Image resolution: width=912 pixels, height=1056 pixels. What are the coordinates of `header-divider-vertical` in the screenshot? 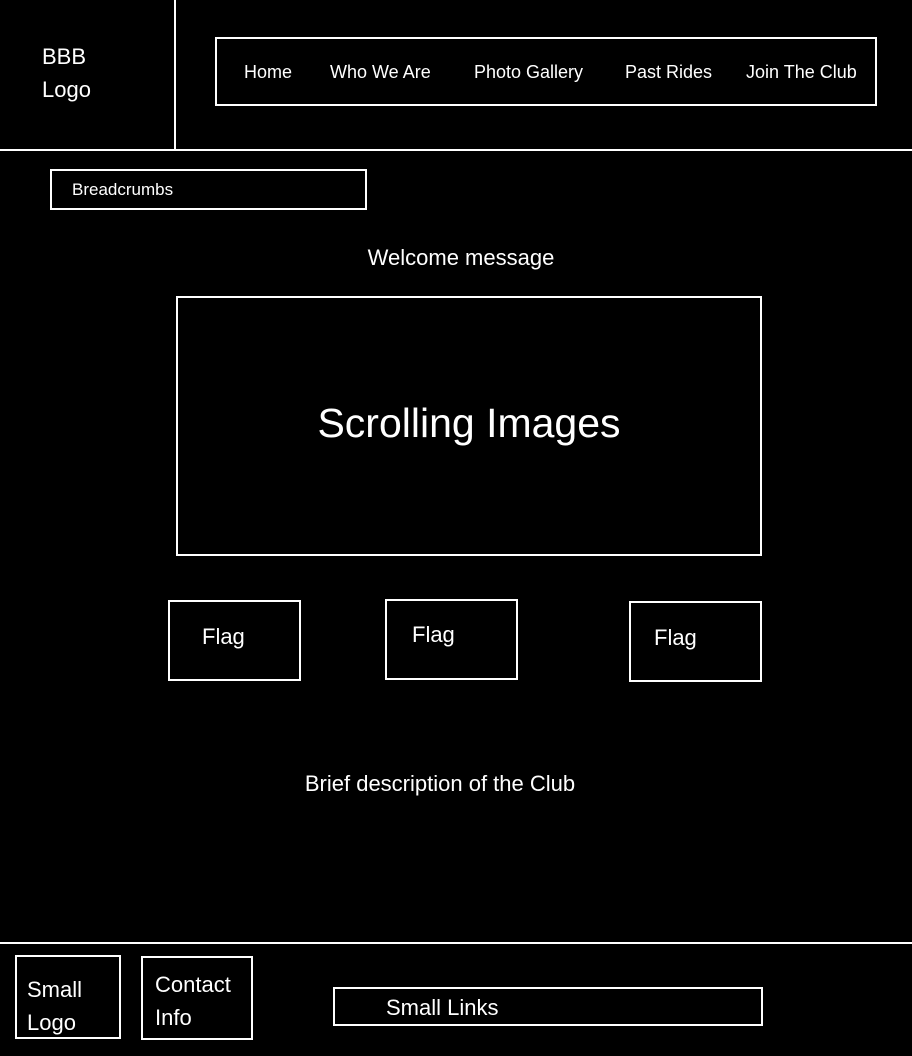 It's located at (175, 75).